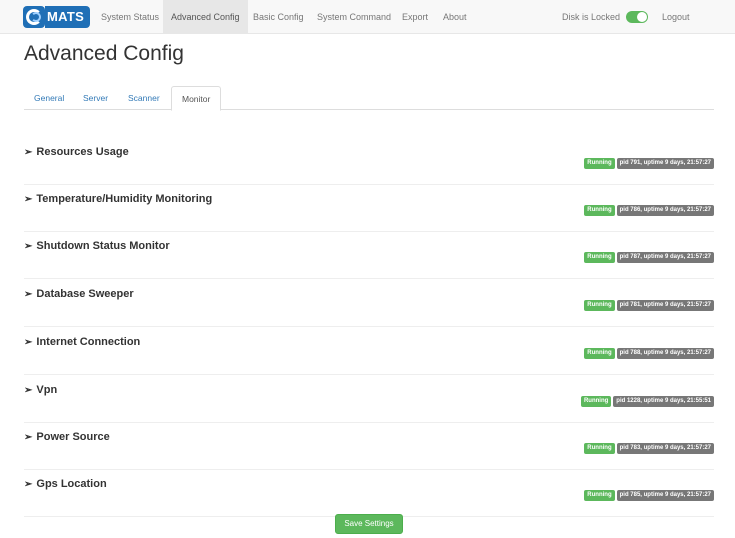  I want to click on tab-scanner: Scanner, so click(144, 98).